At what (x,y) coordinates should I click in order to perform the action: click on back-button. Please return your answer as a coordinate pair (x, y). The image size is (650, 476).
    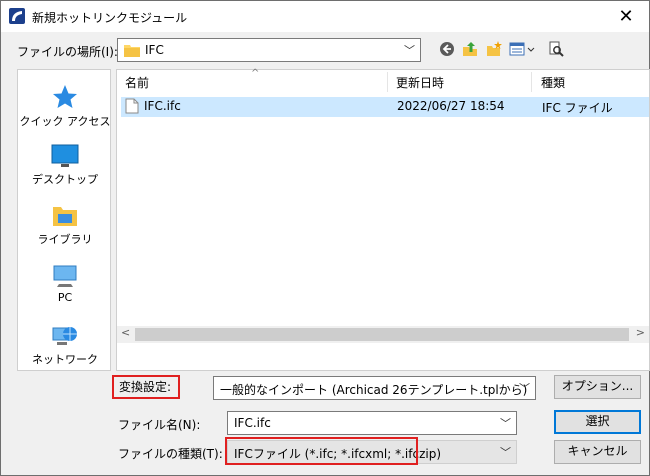
    Looking at the image, I should click on (447, 49).